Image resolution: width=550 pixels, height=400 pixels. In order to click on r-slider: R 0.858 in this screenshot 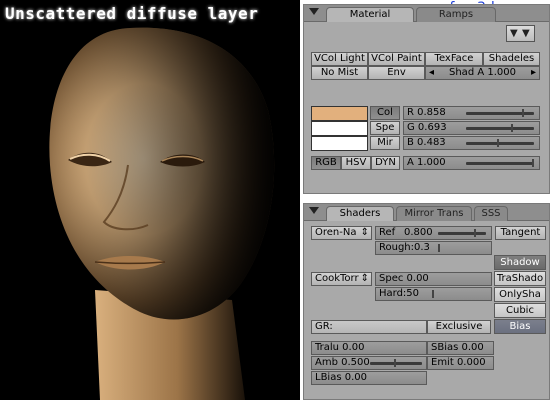, I will do `click(471, 113)`.